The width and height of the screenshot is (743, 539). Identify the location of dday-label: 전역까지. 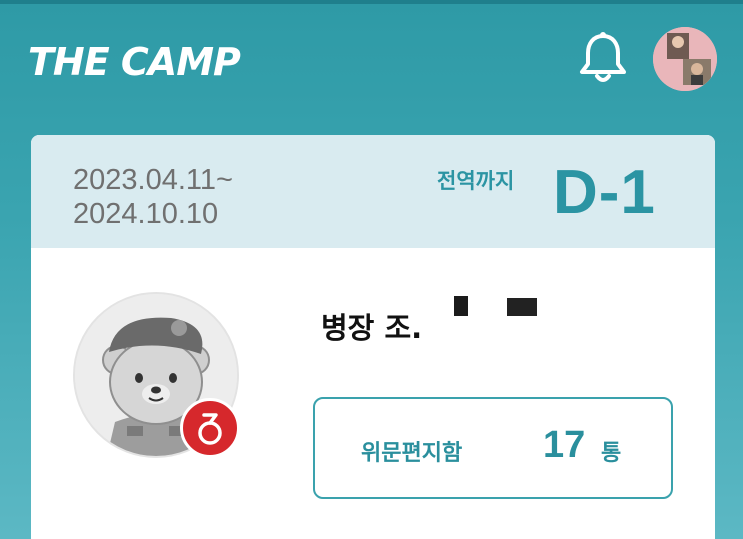
(476, 181).